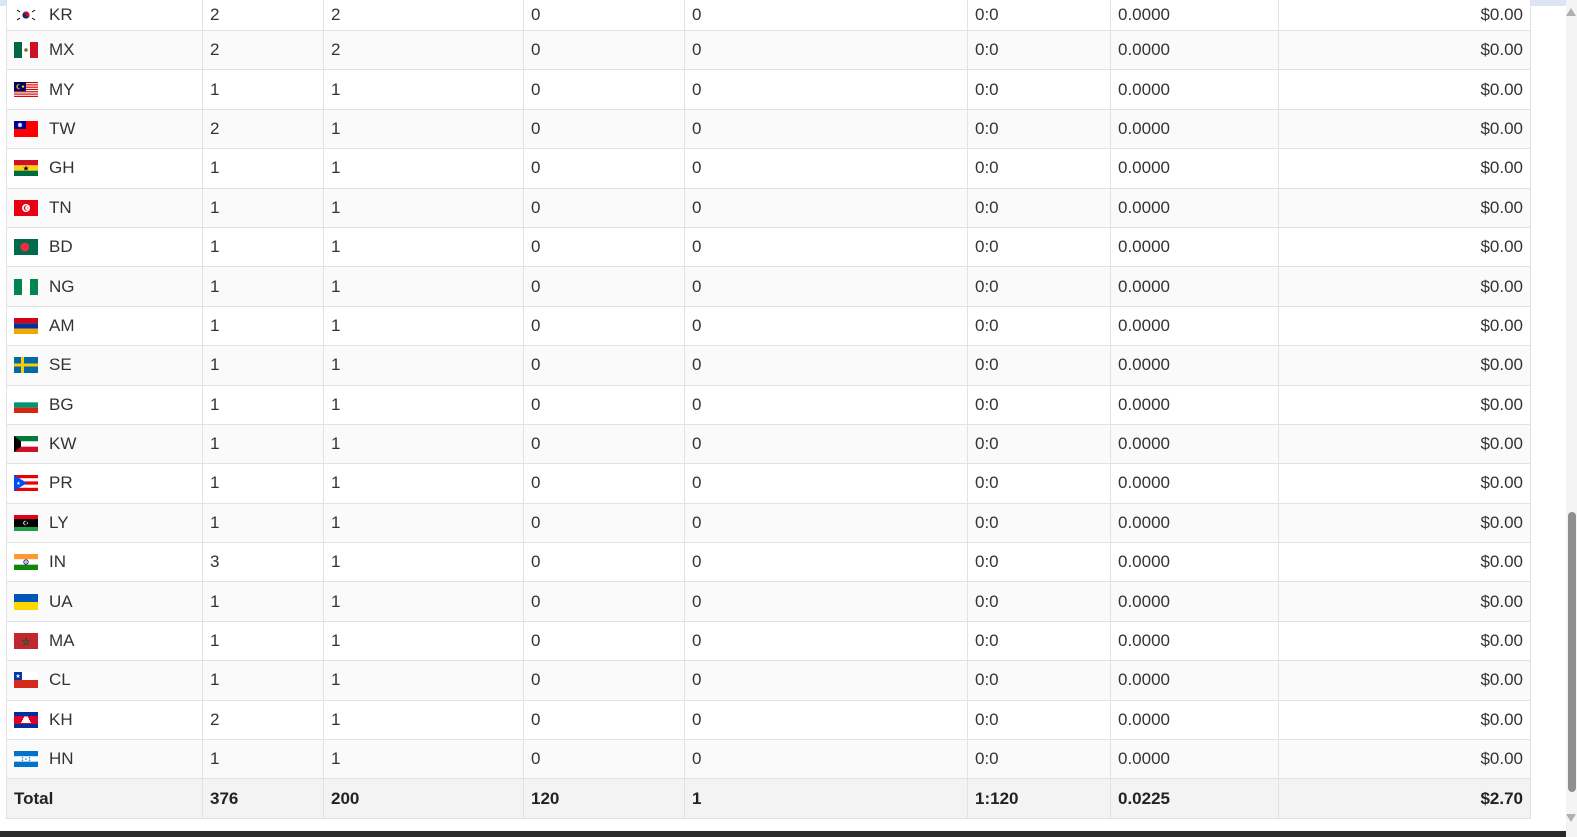 The width and height of the screenshot is (1577, 837). I want to click on country-code: TW, so click(62, 128).